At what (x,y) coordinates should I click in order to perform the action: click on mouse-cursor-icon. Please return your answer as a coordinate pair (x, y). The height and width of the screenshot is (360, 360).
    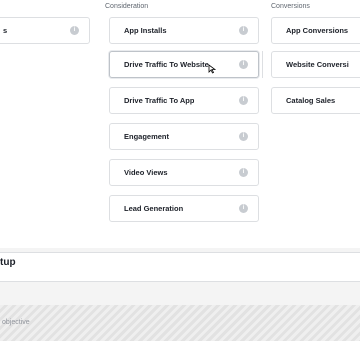
    Looking at the image, I should click on (212, 70).